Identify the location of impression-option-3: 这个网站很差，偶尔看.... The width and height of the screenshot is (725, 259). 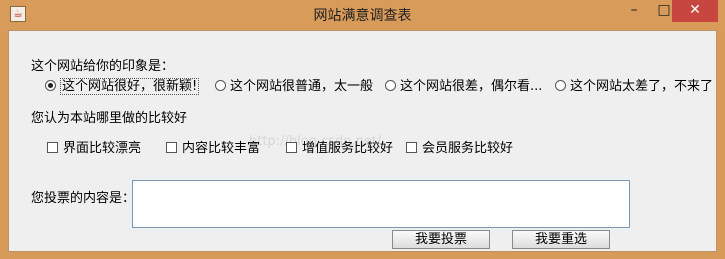
(463, 85).